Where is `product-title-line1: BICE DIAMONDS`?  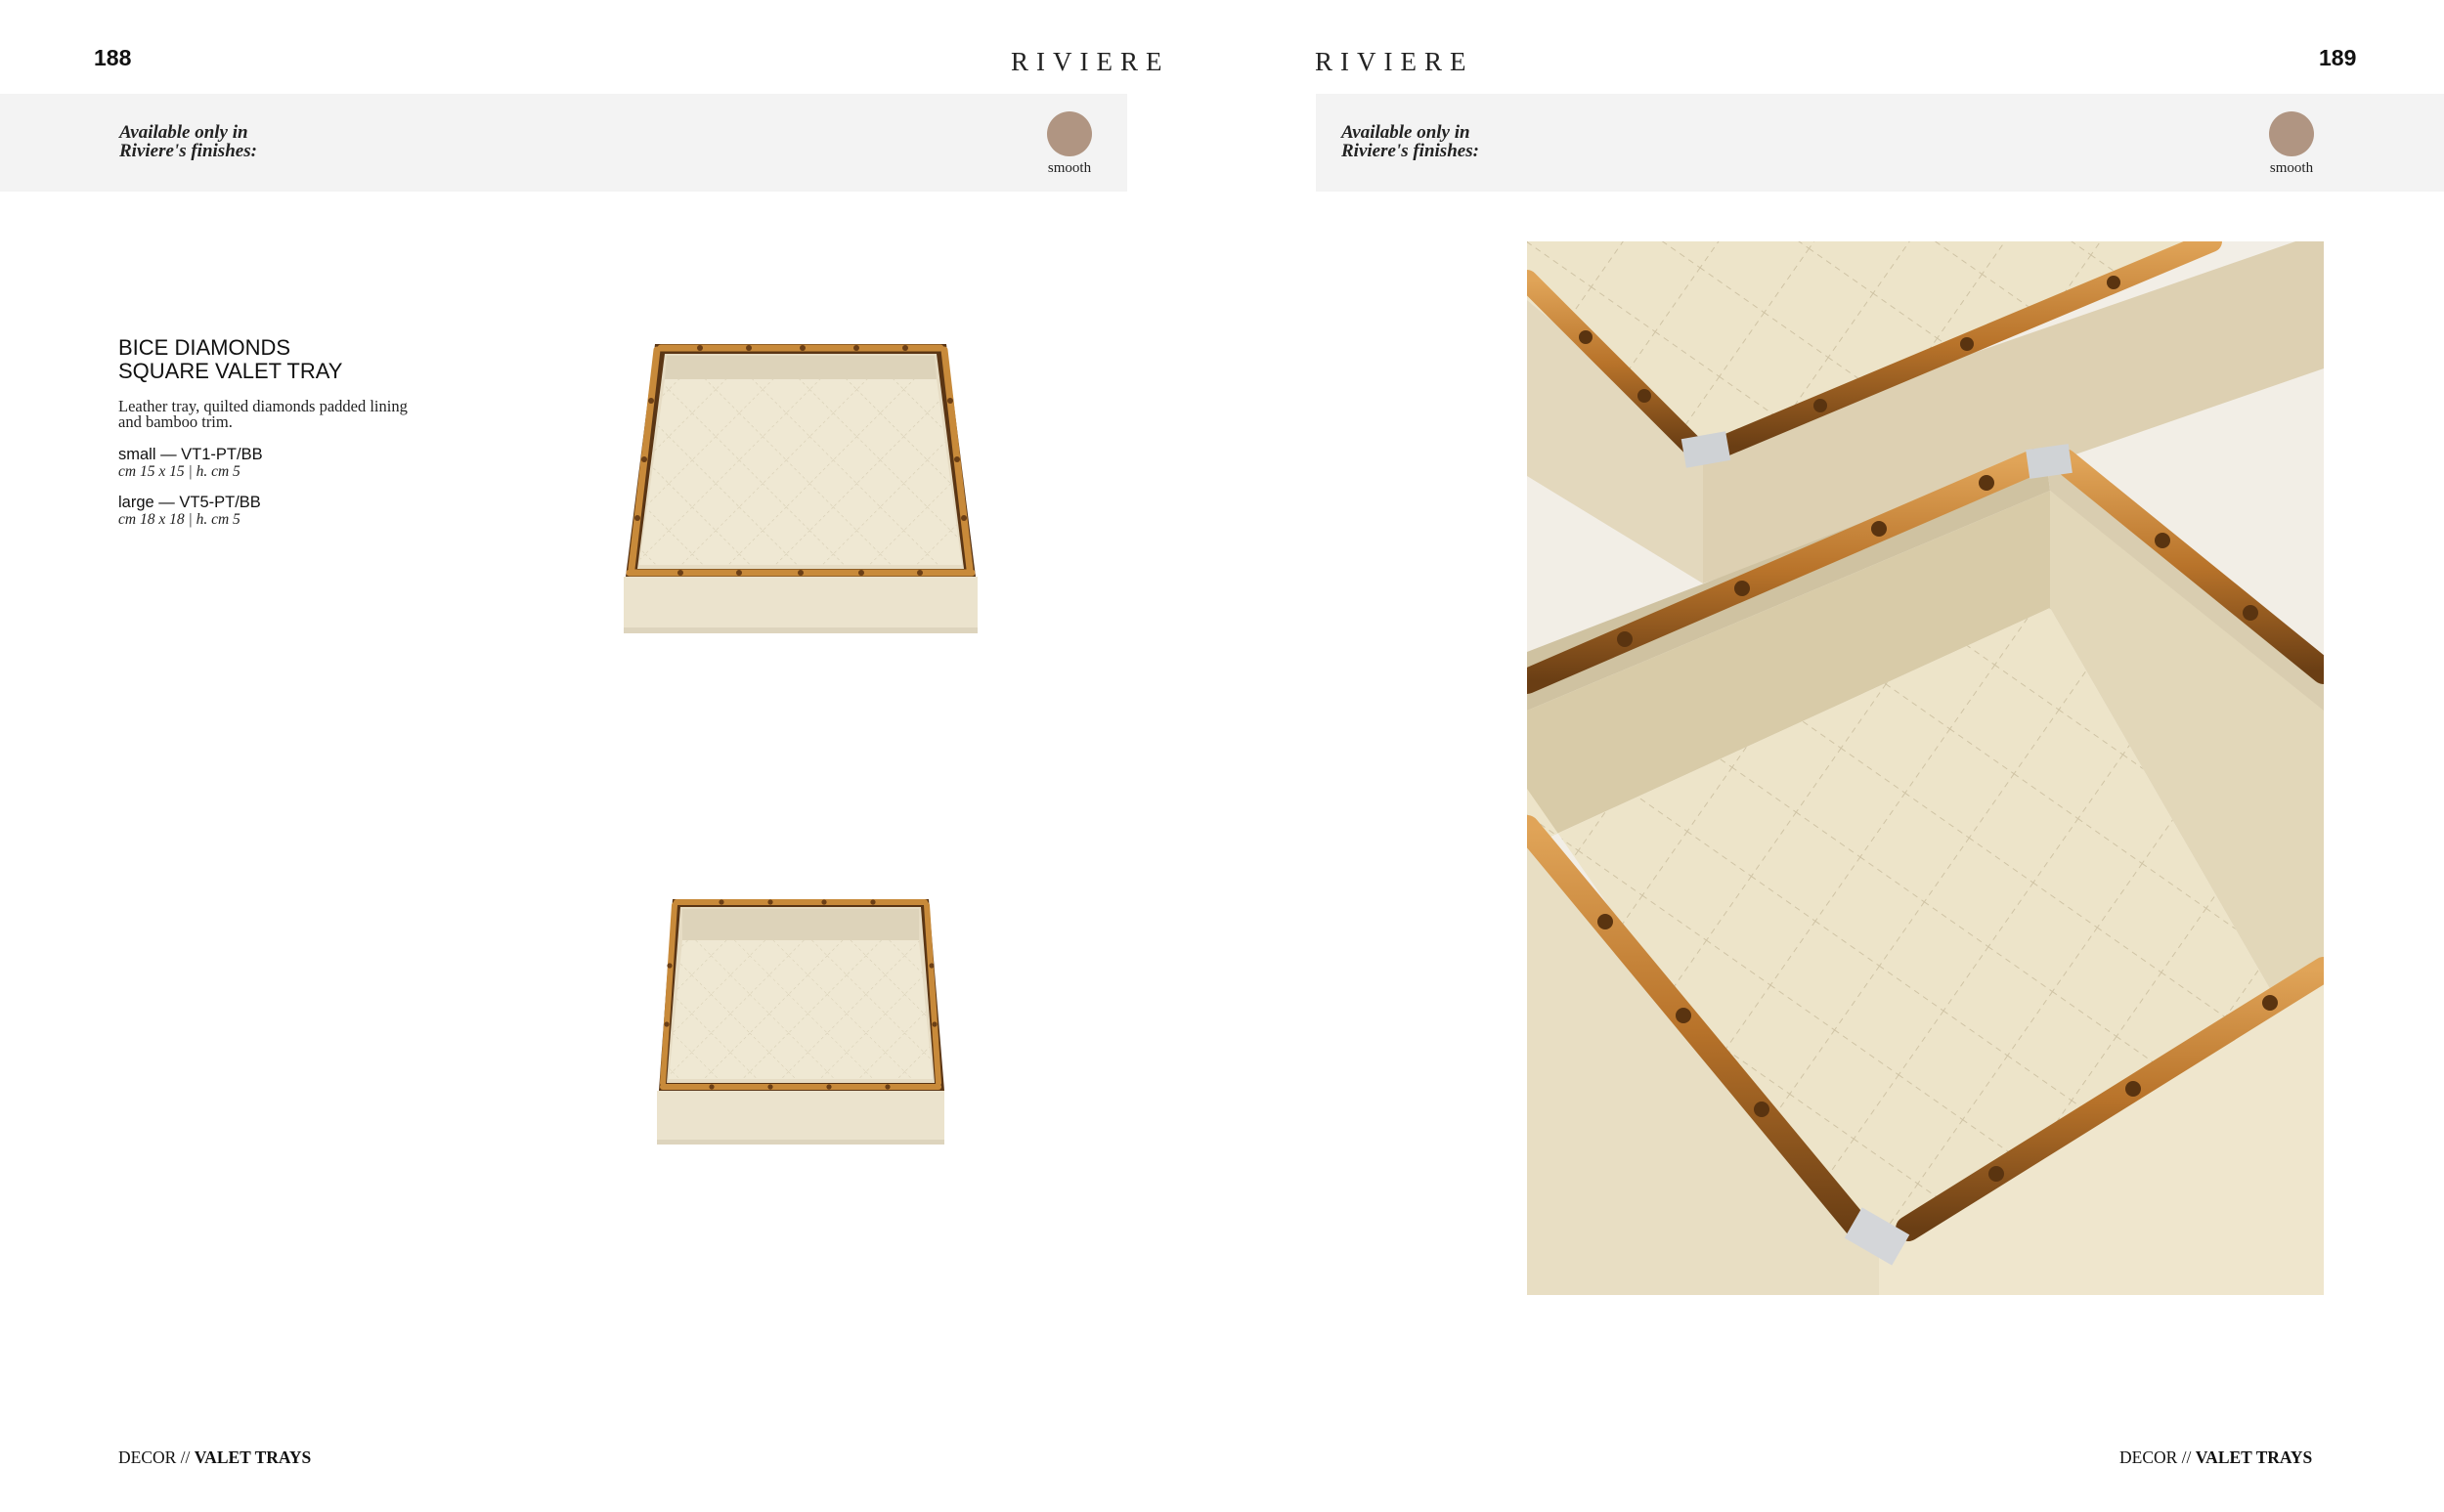 product-title-line1: BICE DIAMONDS is located at coordinates (205, 347).